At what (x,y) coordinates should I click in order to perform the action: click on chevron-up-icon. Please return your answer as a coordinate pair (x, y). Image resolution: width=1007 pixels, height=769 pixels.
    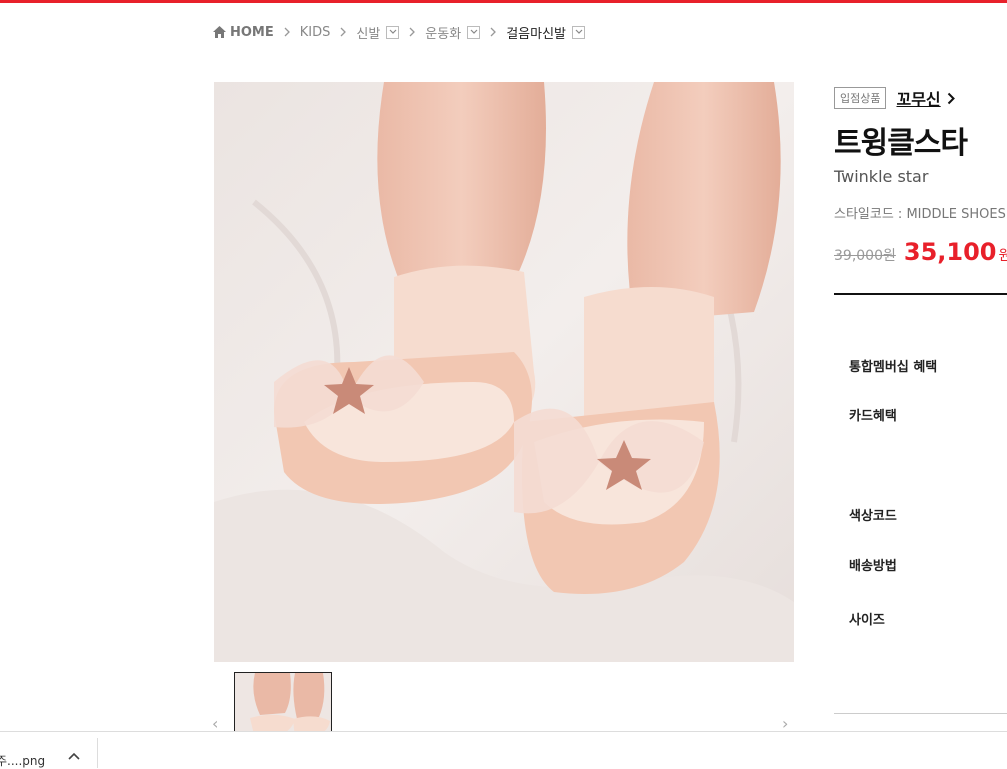
    Looking at the image, I should click on (74, 756).